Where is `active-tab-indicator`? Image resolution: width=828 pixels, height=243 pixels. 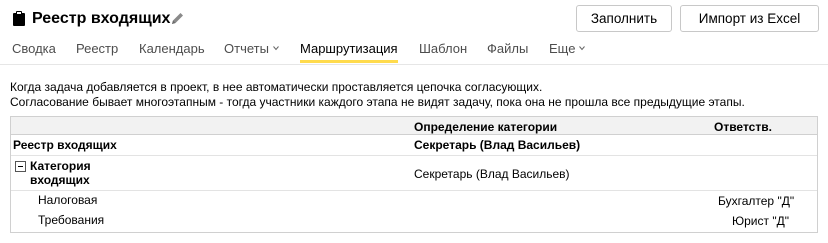 active-tab-indicator is located at coordinates (349, 61).